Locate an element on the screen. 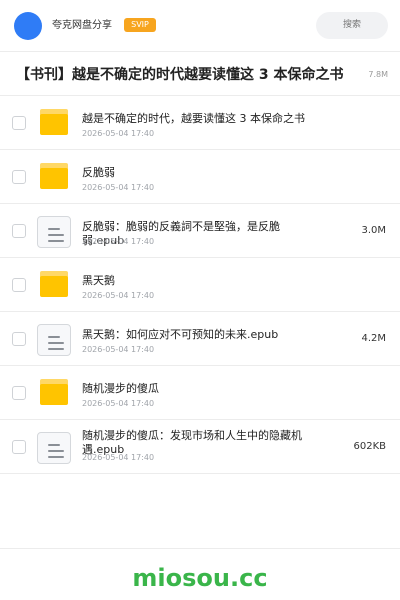  list-item: 反脆弱 2026-05-04 17:40 is located at coordinates (200, 177).